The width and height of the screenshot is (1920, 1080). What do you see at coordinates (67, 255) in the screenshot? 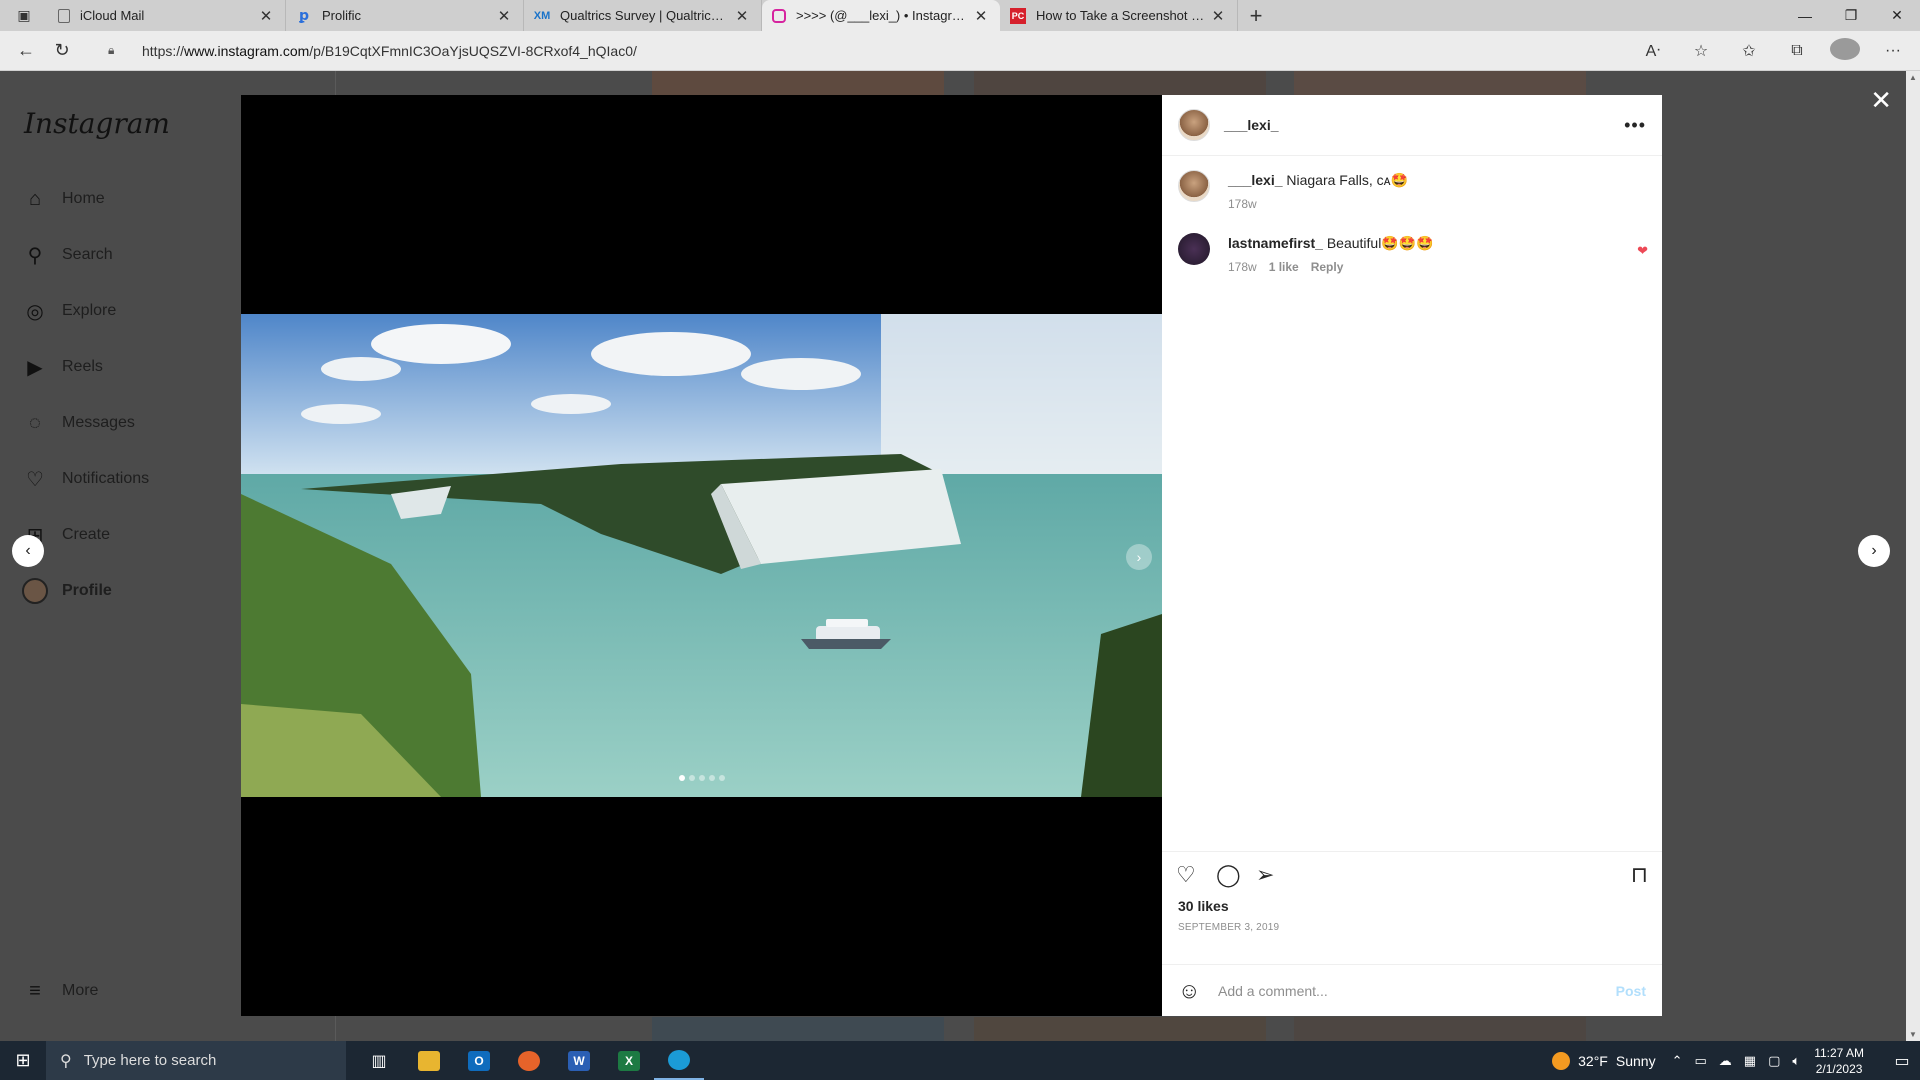
I see `sidebar-item-search: ⚲ Search` at bounding box center [67, 255].